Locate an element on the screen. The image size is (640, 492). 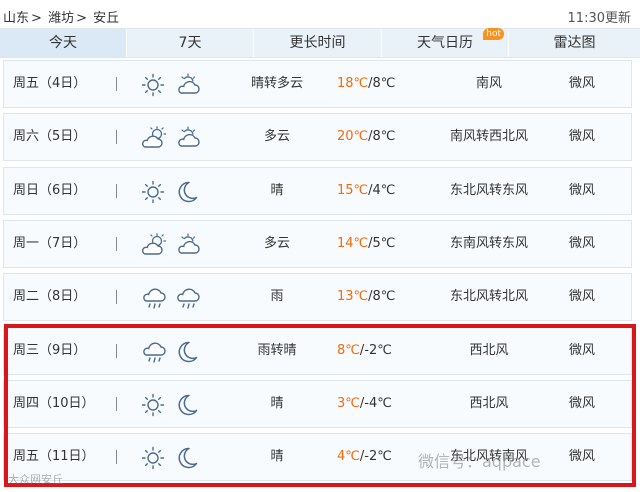
temperature: 18℃/8℃ is located at coordinates (377, 84).